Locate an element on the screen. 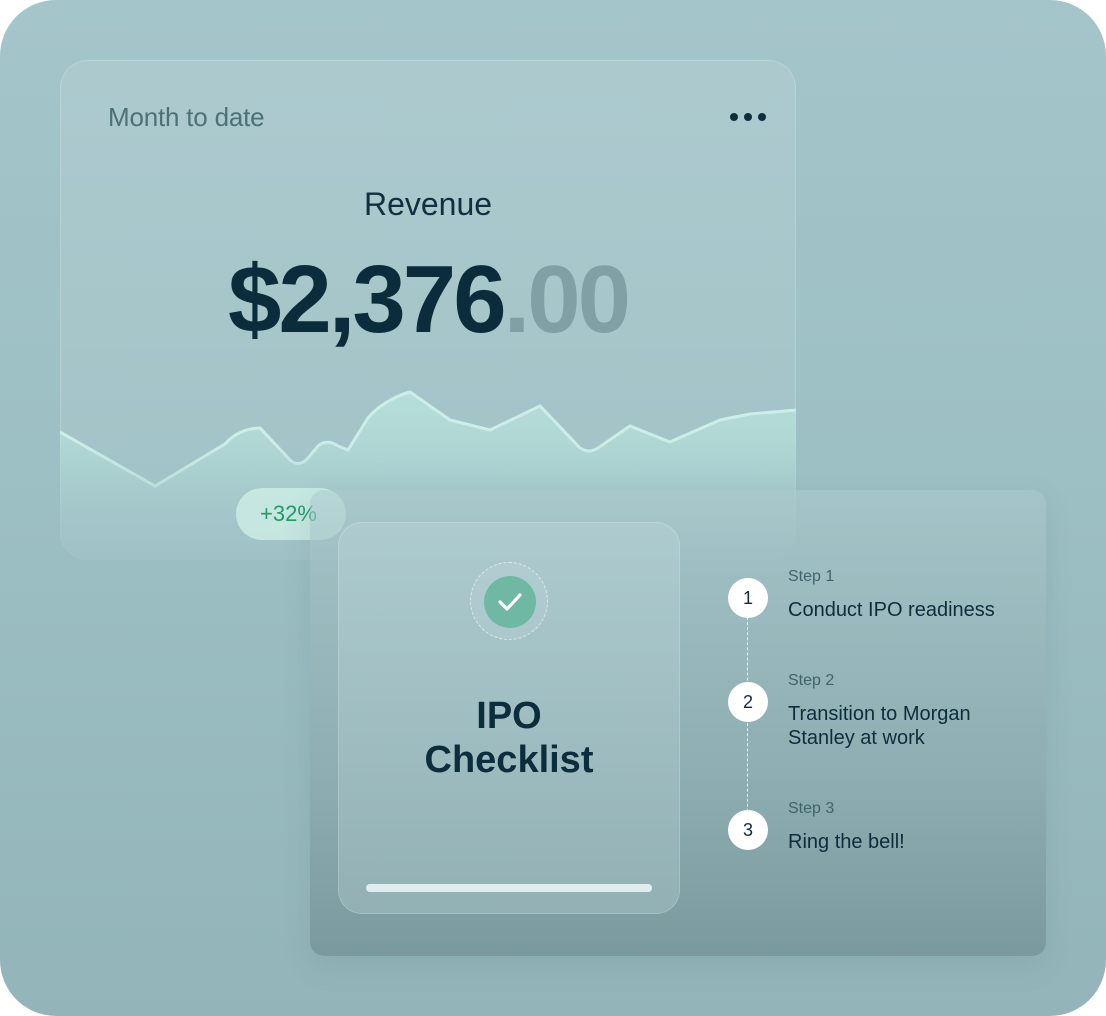 The height and width of the screenshot is (1016, 1106). title-line-1: IPO is located at coordinates (509, 716).